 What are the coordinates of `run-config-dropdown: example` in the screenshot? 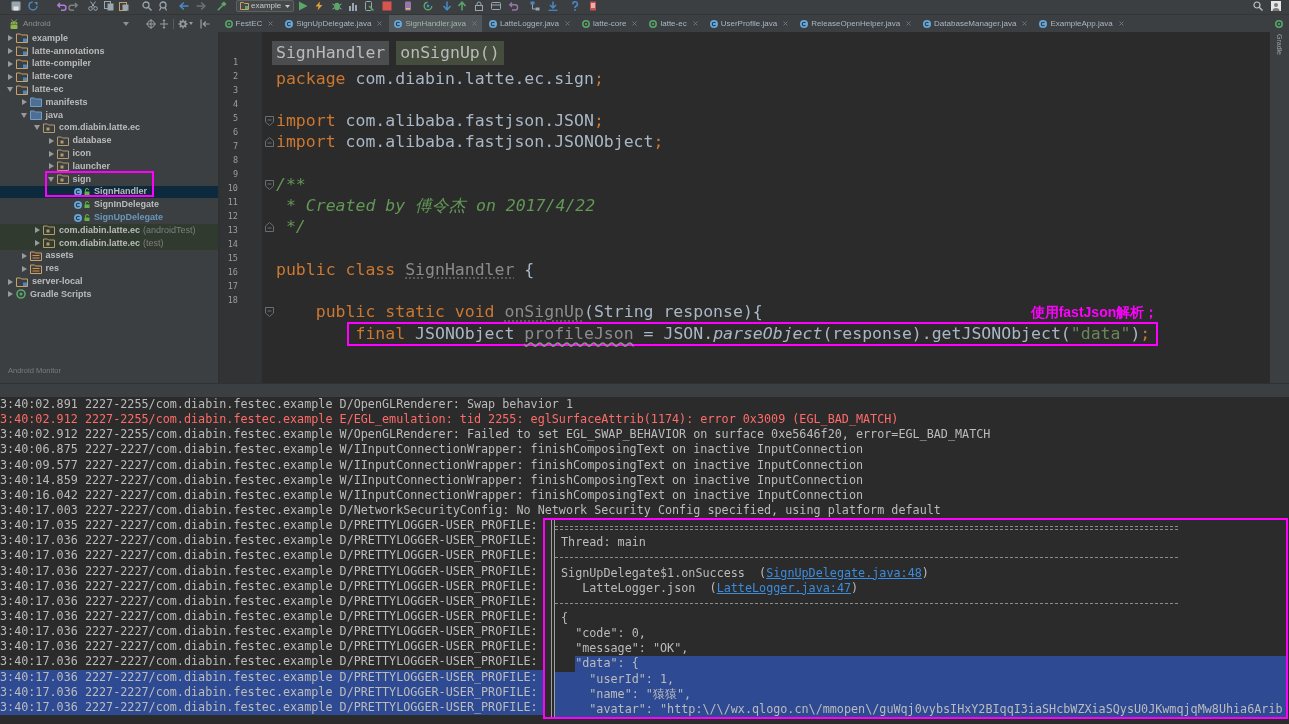 It's located at (265, 6).